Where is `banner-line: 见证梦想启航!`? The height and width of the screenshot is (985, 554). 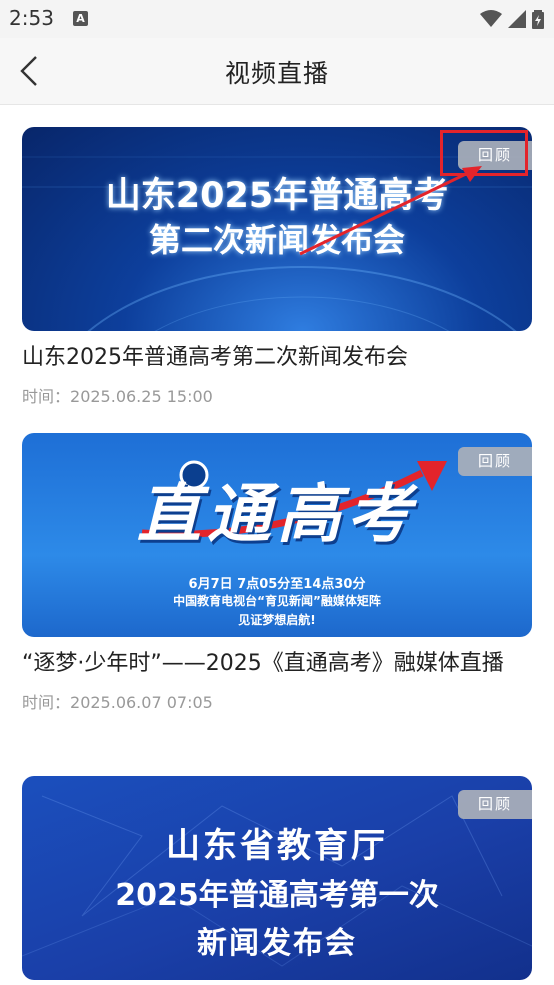
banner-line: 见证梦想启航! is located at coordinates (277, 620).